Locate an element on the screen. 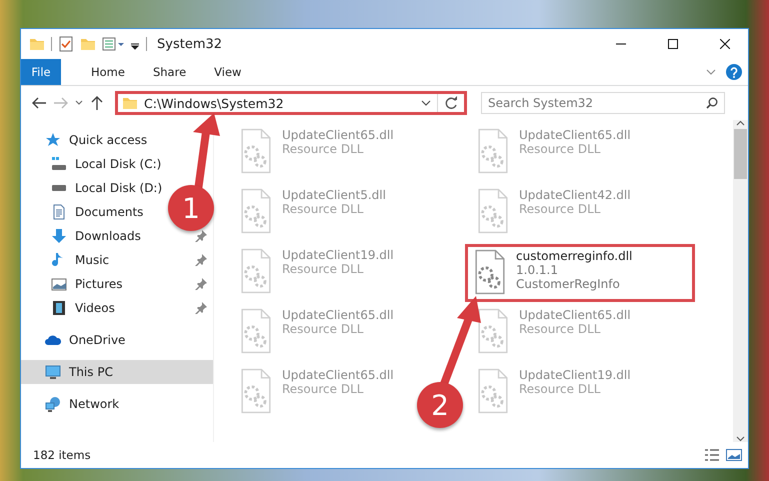  search-field: Search System32 is located at coordinates (603, 103).